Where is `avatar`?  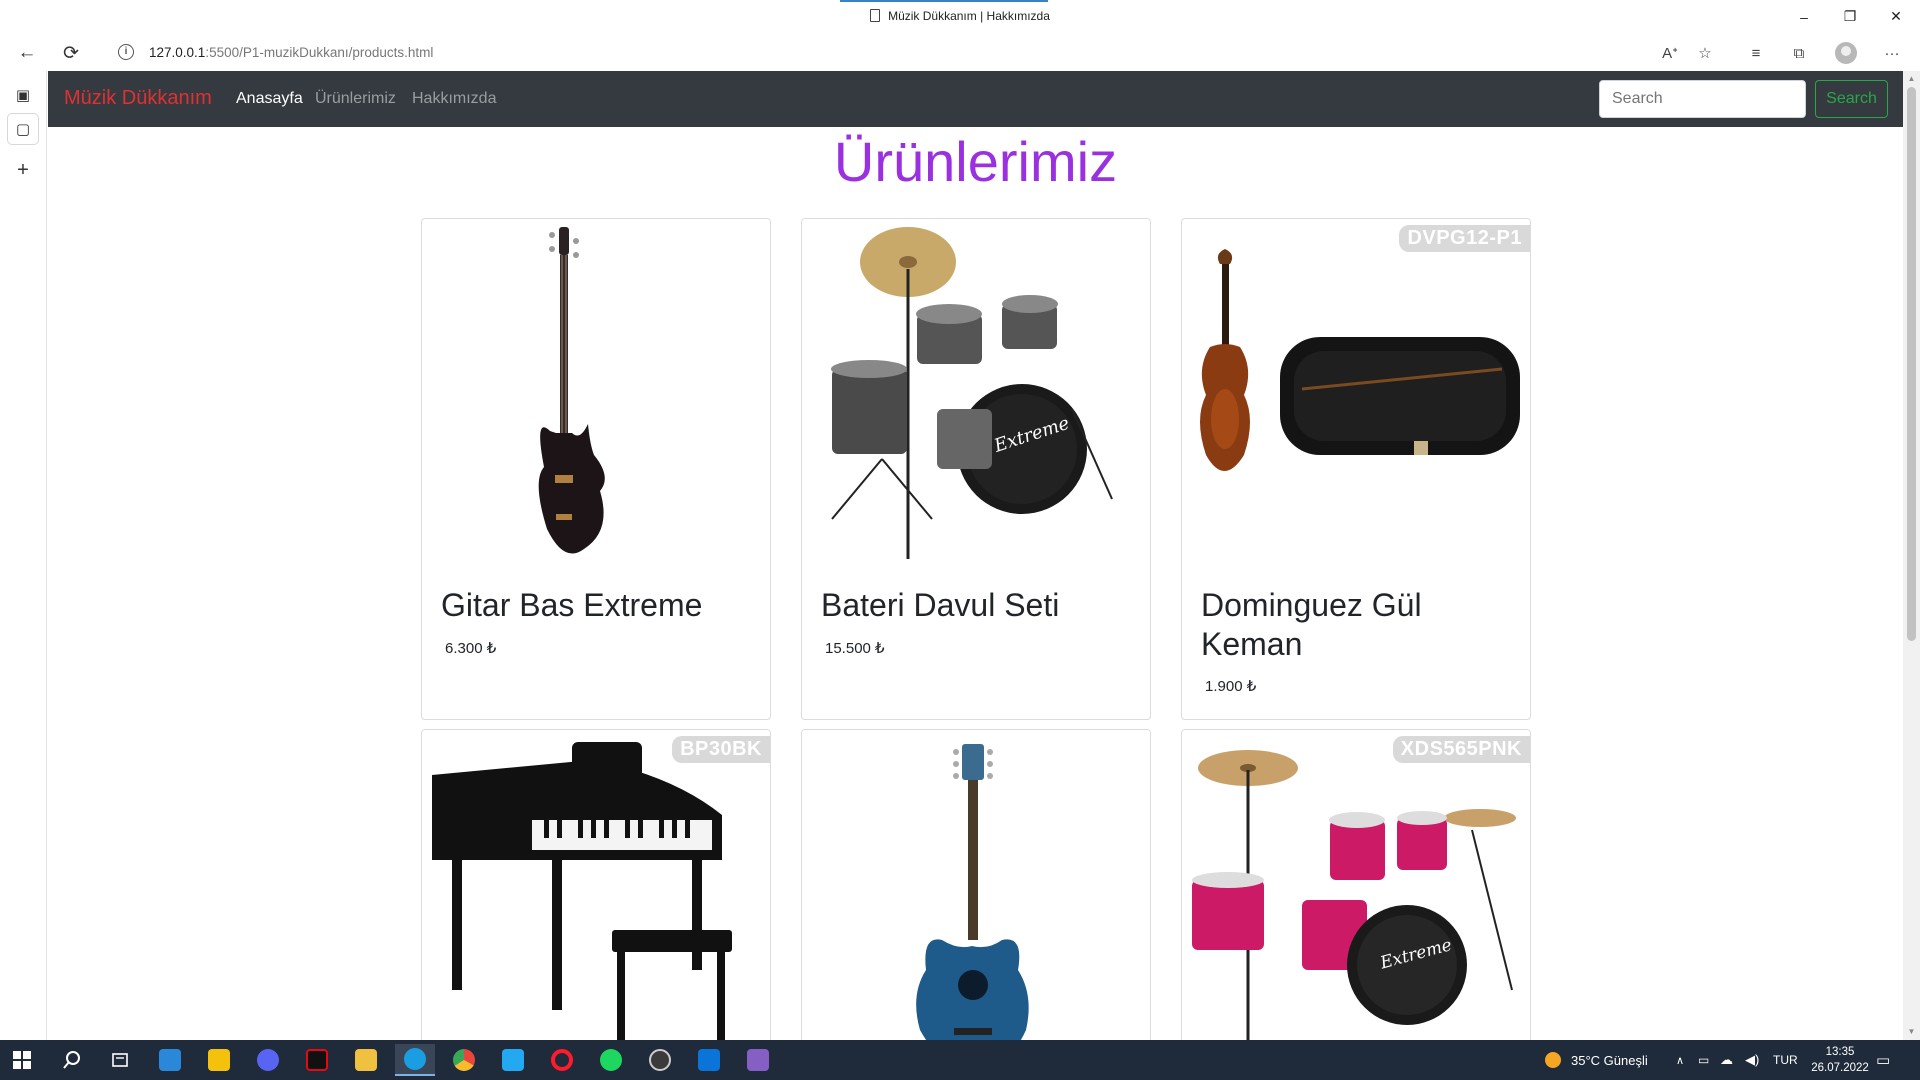 avatar is located at coordinates (1846, 53).